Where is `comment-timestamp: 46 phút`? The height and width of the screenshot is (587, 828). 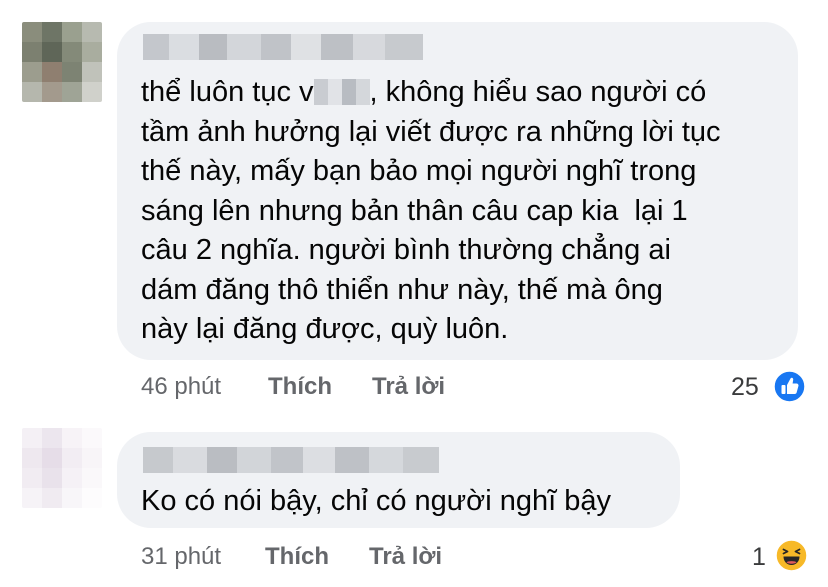
comment-timestamp: 46 phút is located at coordinates (181, 387).